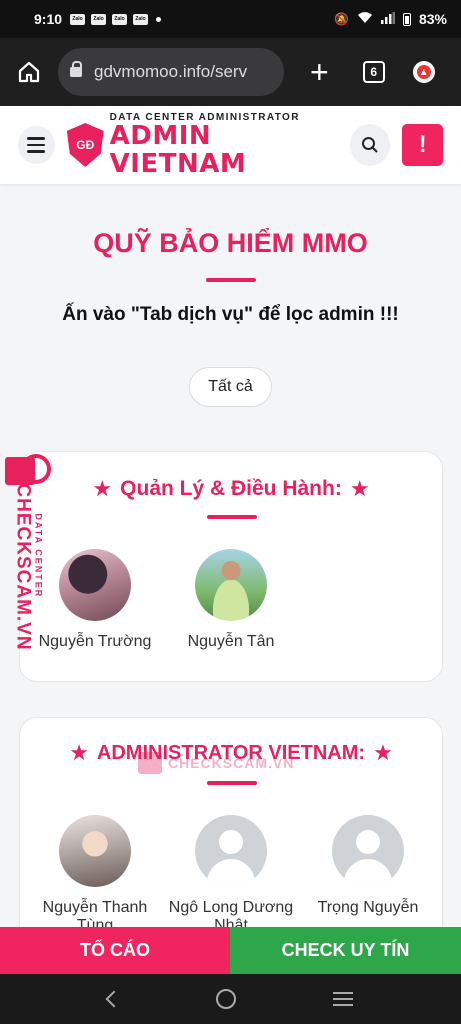 Image resolution: width=461 pixels, height=1024 pixels. I want to click on member-card: Nguyễn Thanh Tùng, so click(95, 875).